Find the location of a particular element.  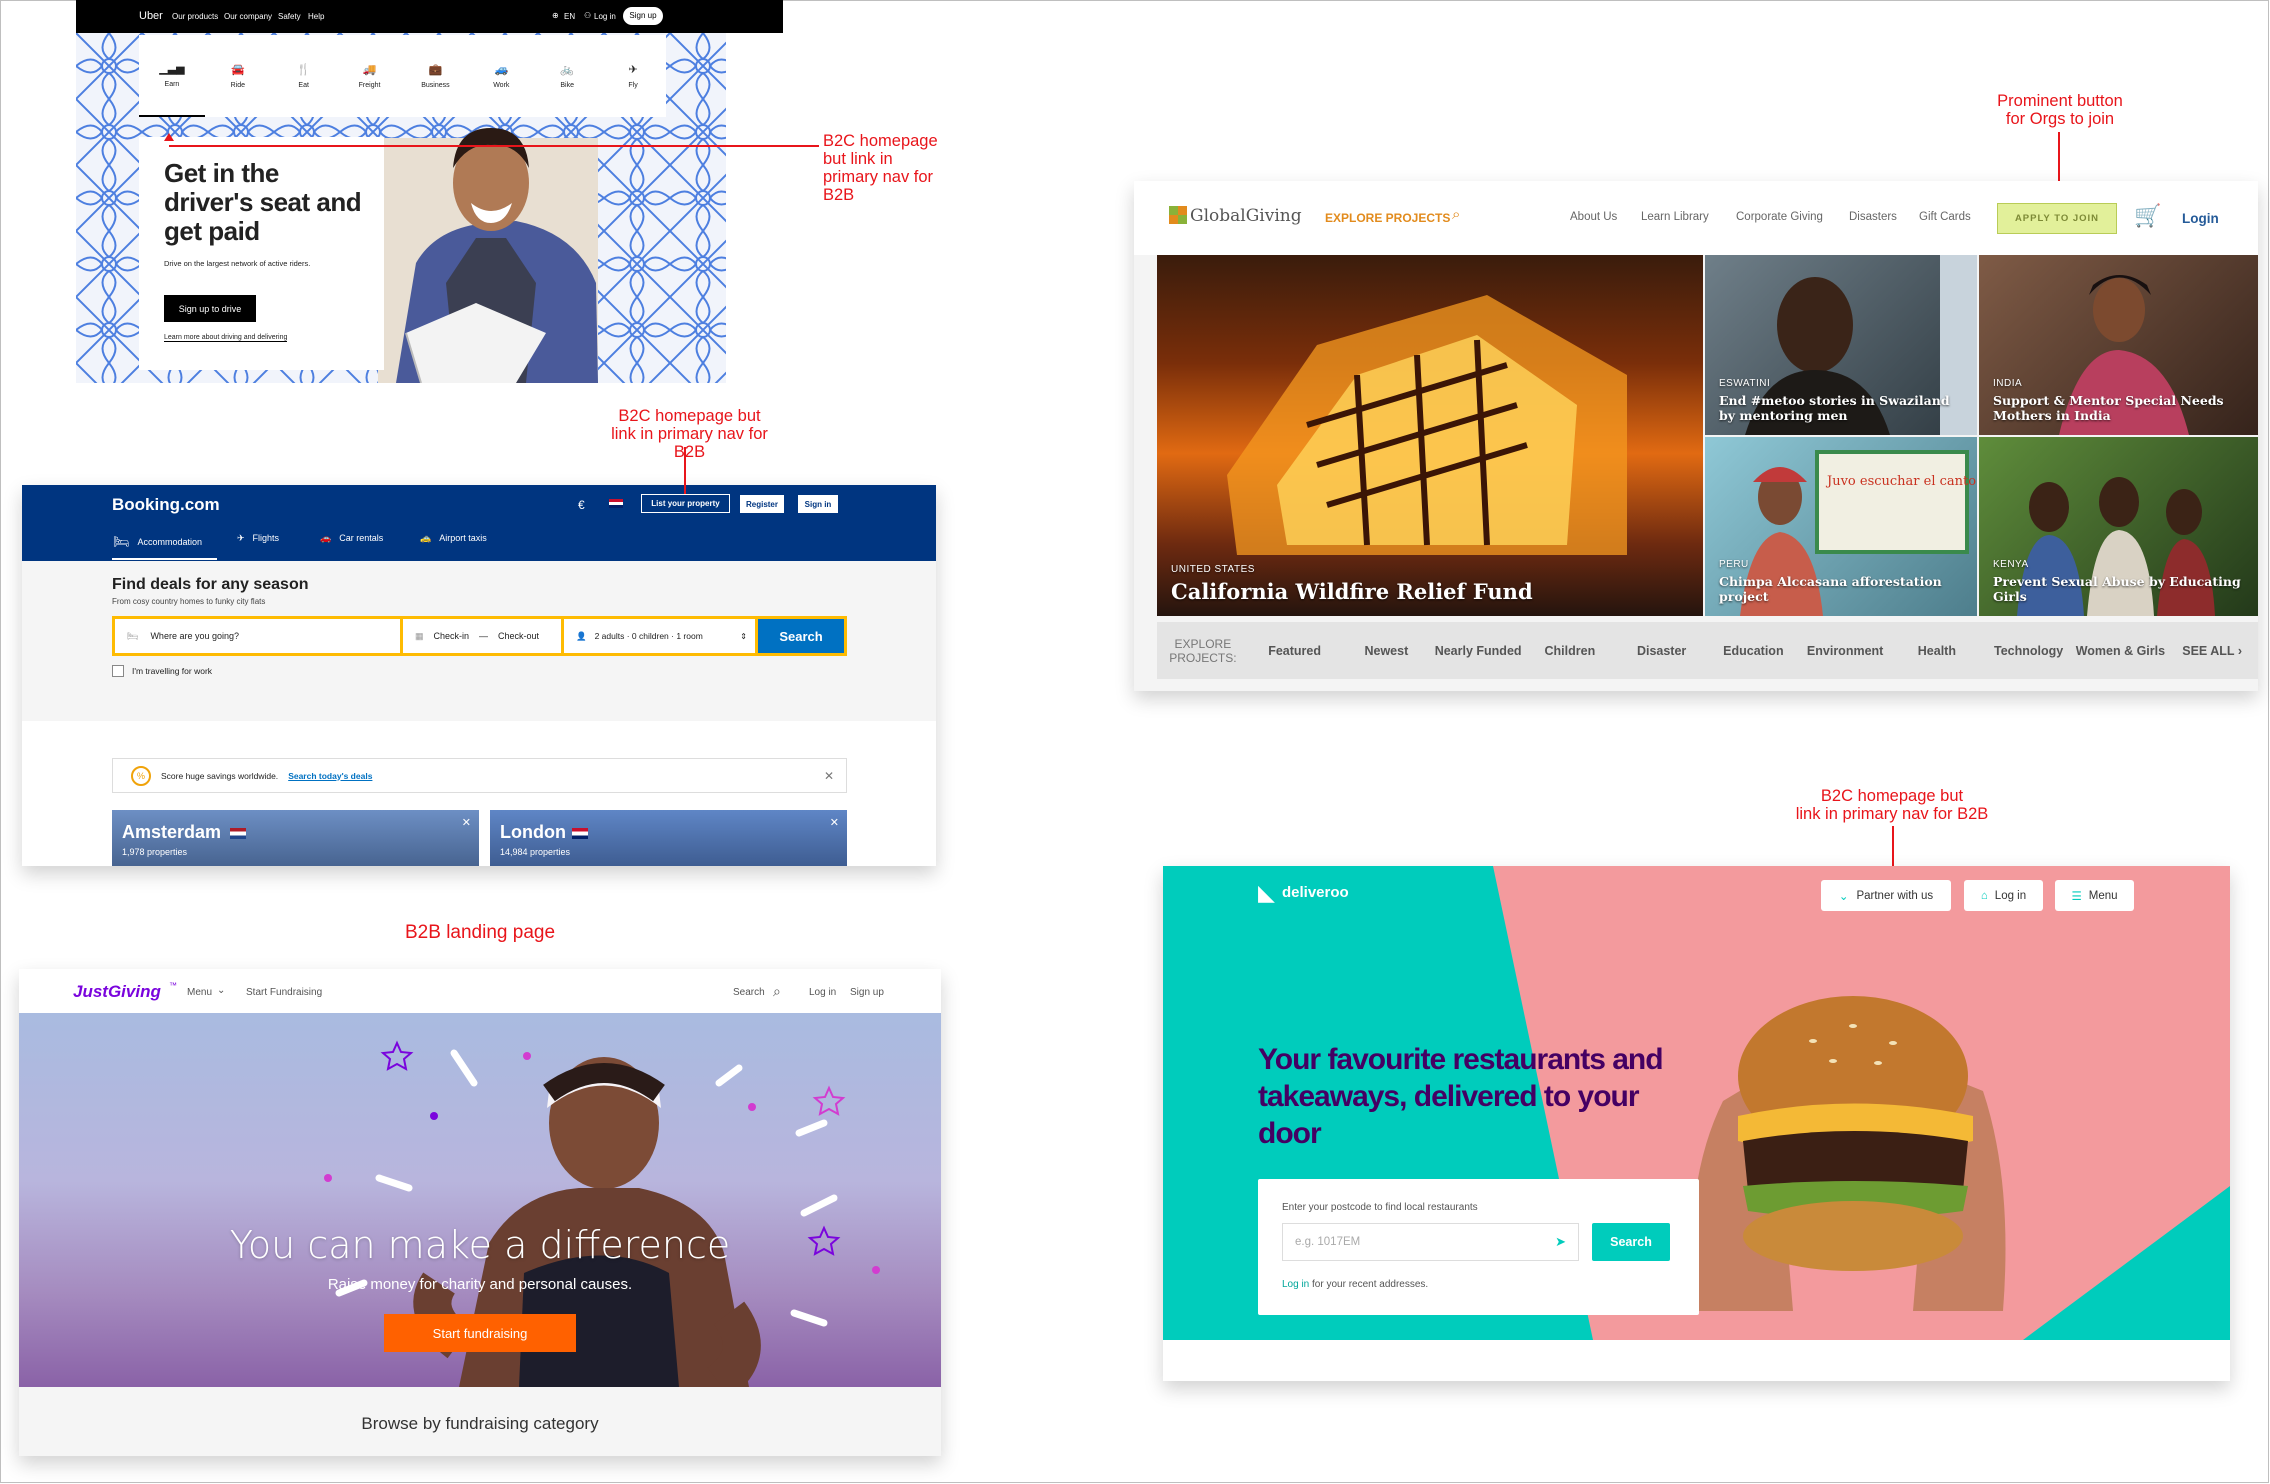

booking-destination-input: 🛏 Where are you going? is located at coordinates (257, 636).